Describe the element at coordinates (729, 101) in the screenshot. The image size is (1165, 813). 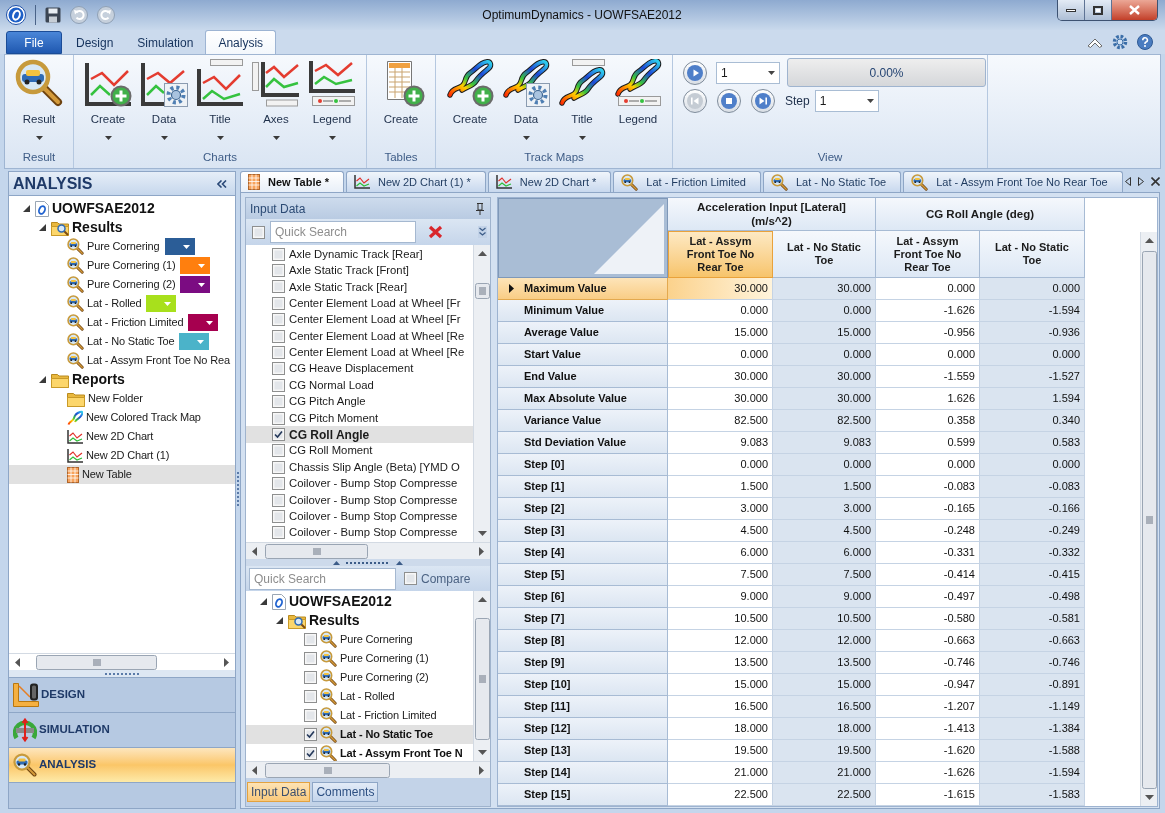
I see `stop-button` at that location.